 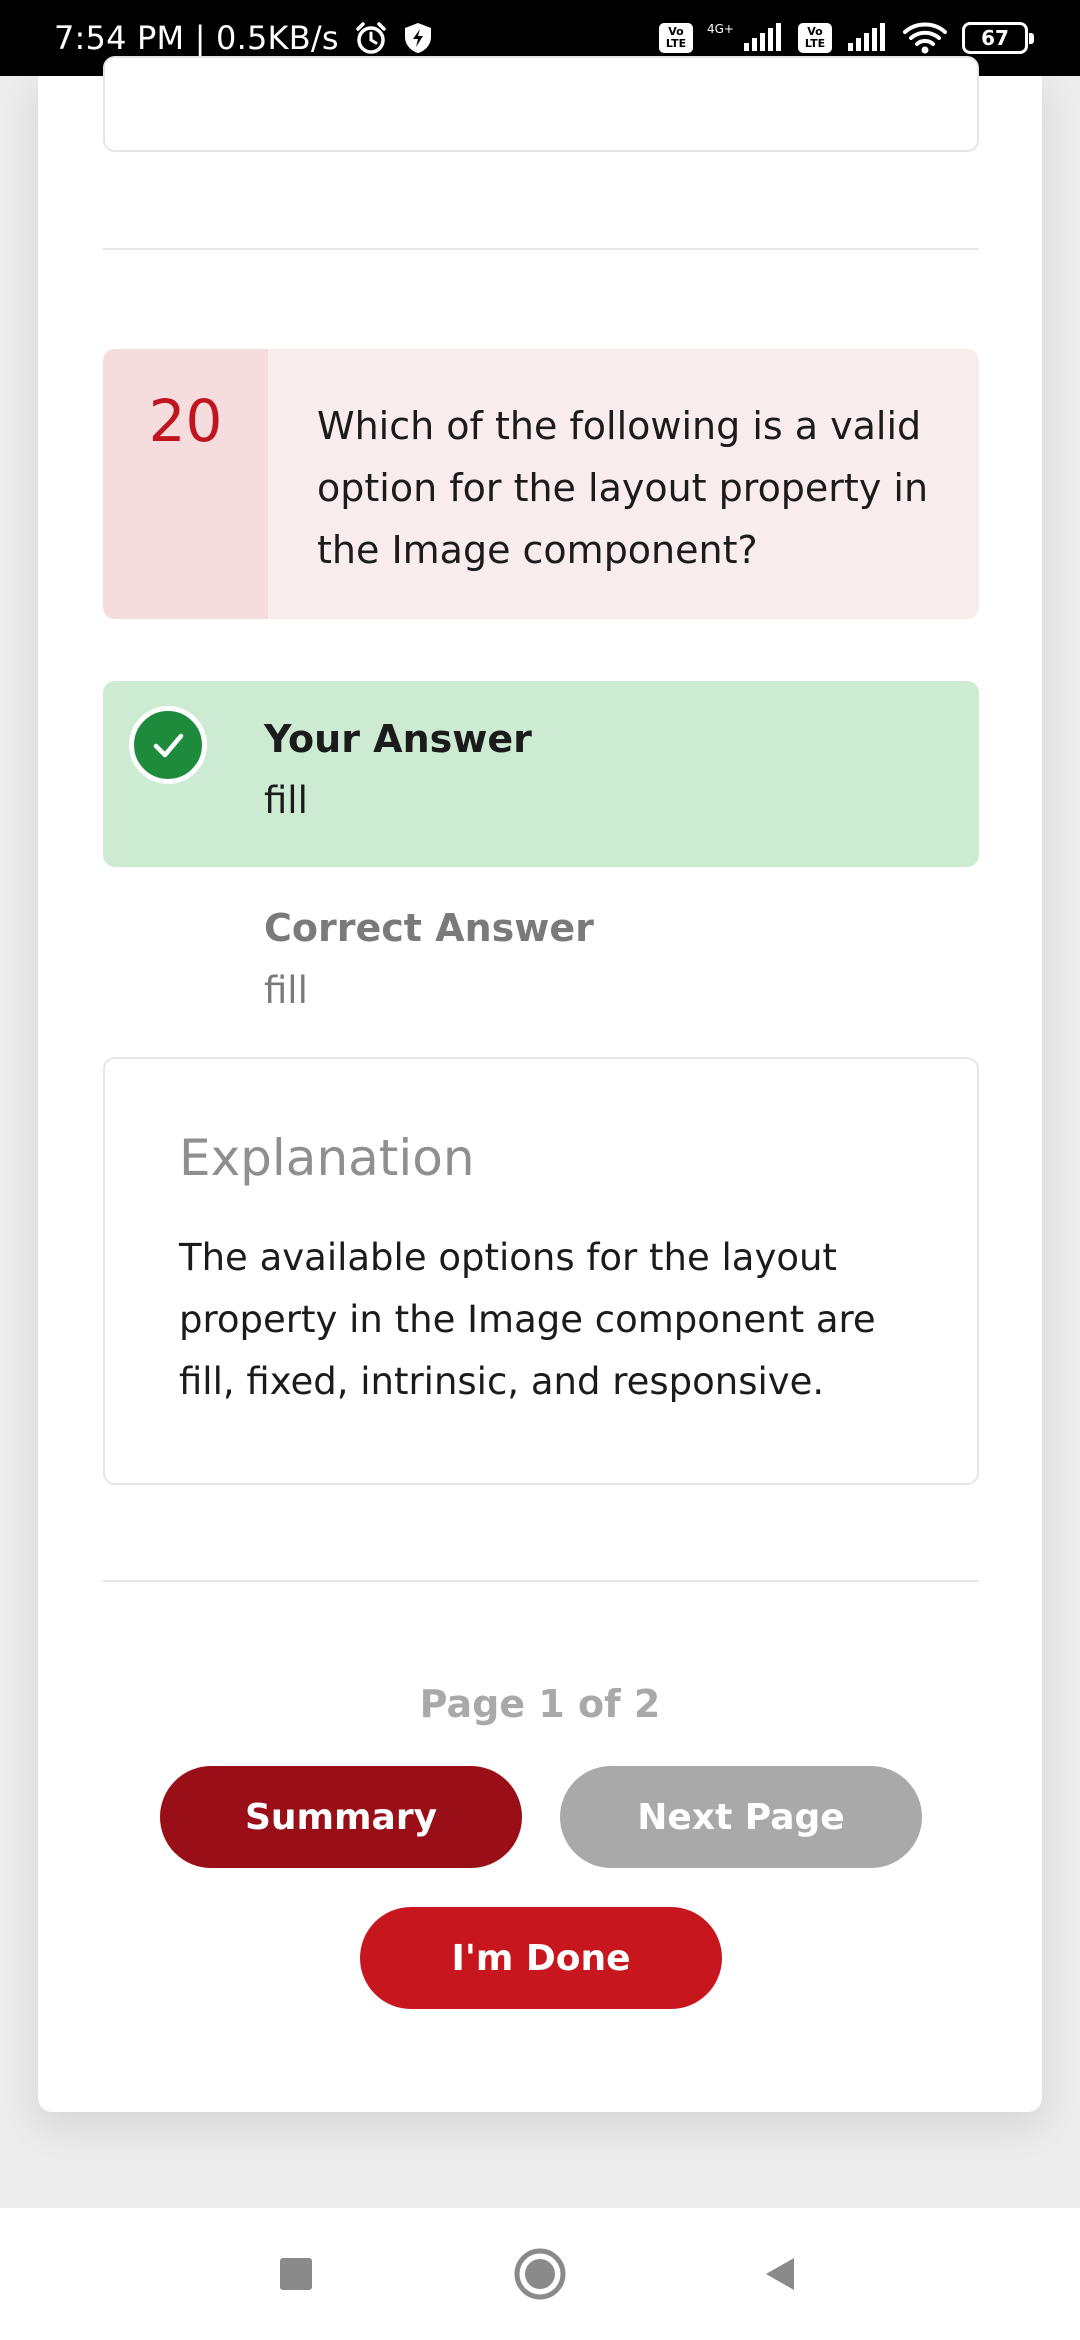 What do you see at coordinates (286, 990) in the screenshot?
I see `correct-answer-value: fill` at bounding box center [286, 990].